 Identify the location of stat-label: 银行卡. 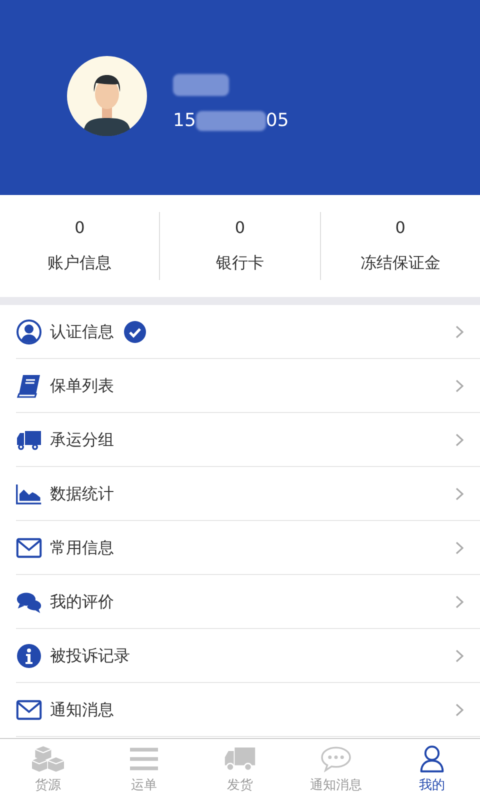
(240, 263).